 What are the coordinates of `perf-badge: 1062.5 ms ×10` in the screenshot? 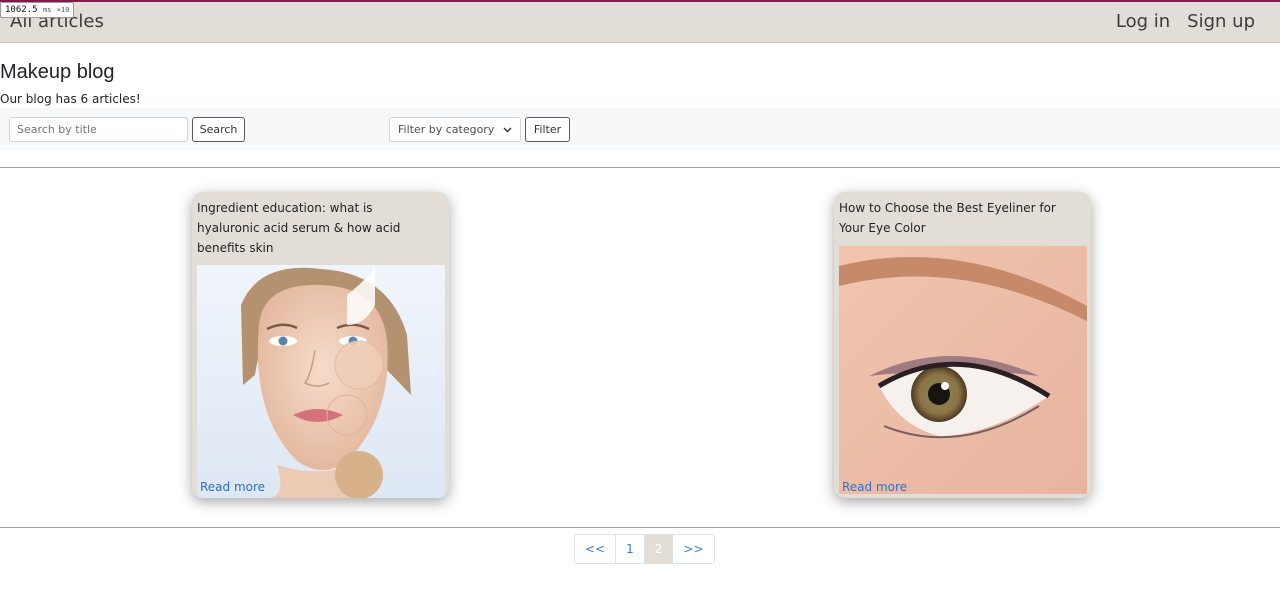 It's located at (37, 10).